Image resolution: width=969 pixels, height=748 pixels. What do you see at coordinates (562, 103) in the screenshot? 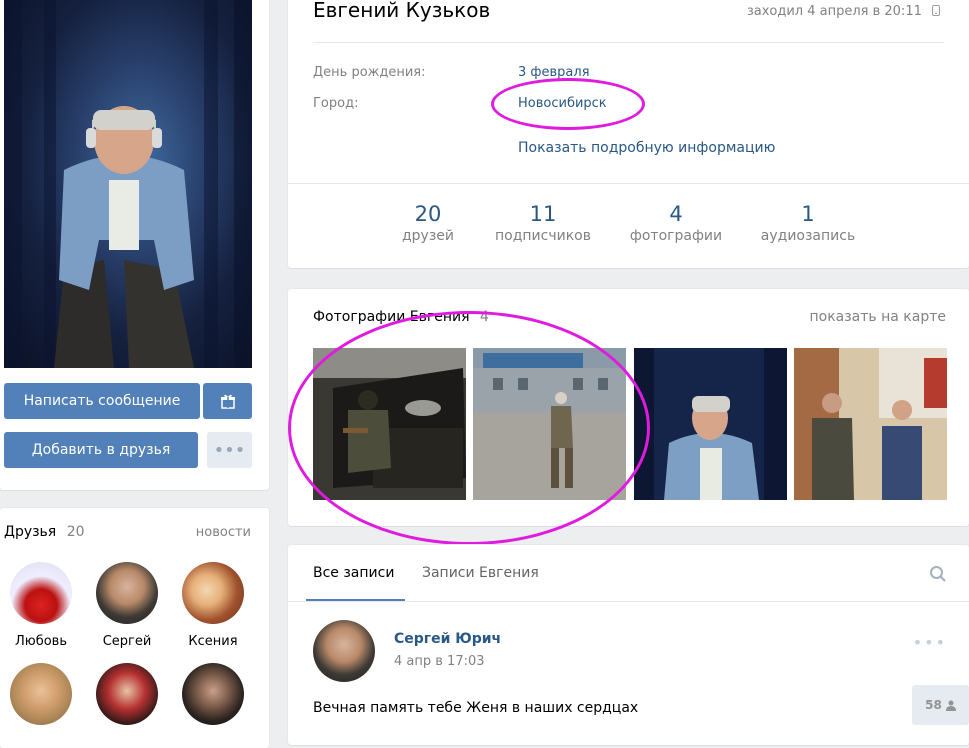
I see `city-value: Новосибирск` at bounding box center [562, 103].